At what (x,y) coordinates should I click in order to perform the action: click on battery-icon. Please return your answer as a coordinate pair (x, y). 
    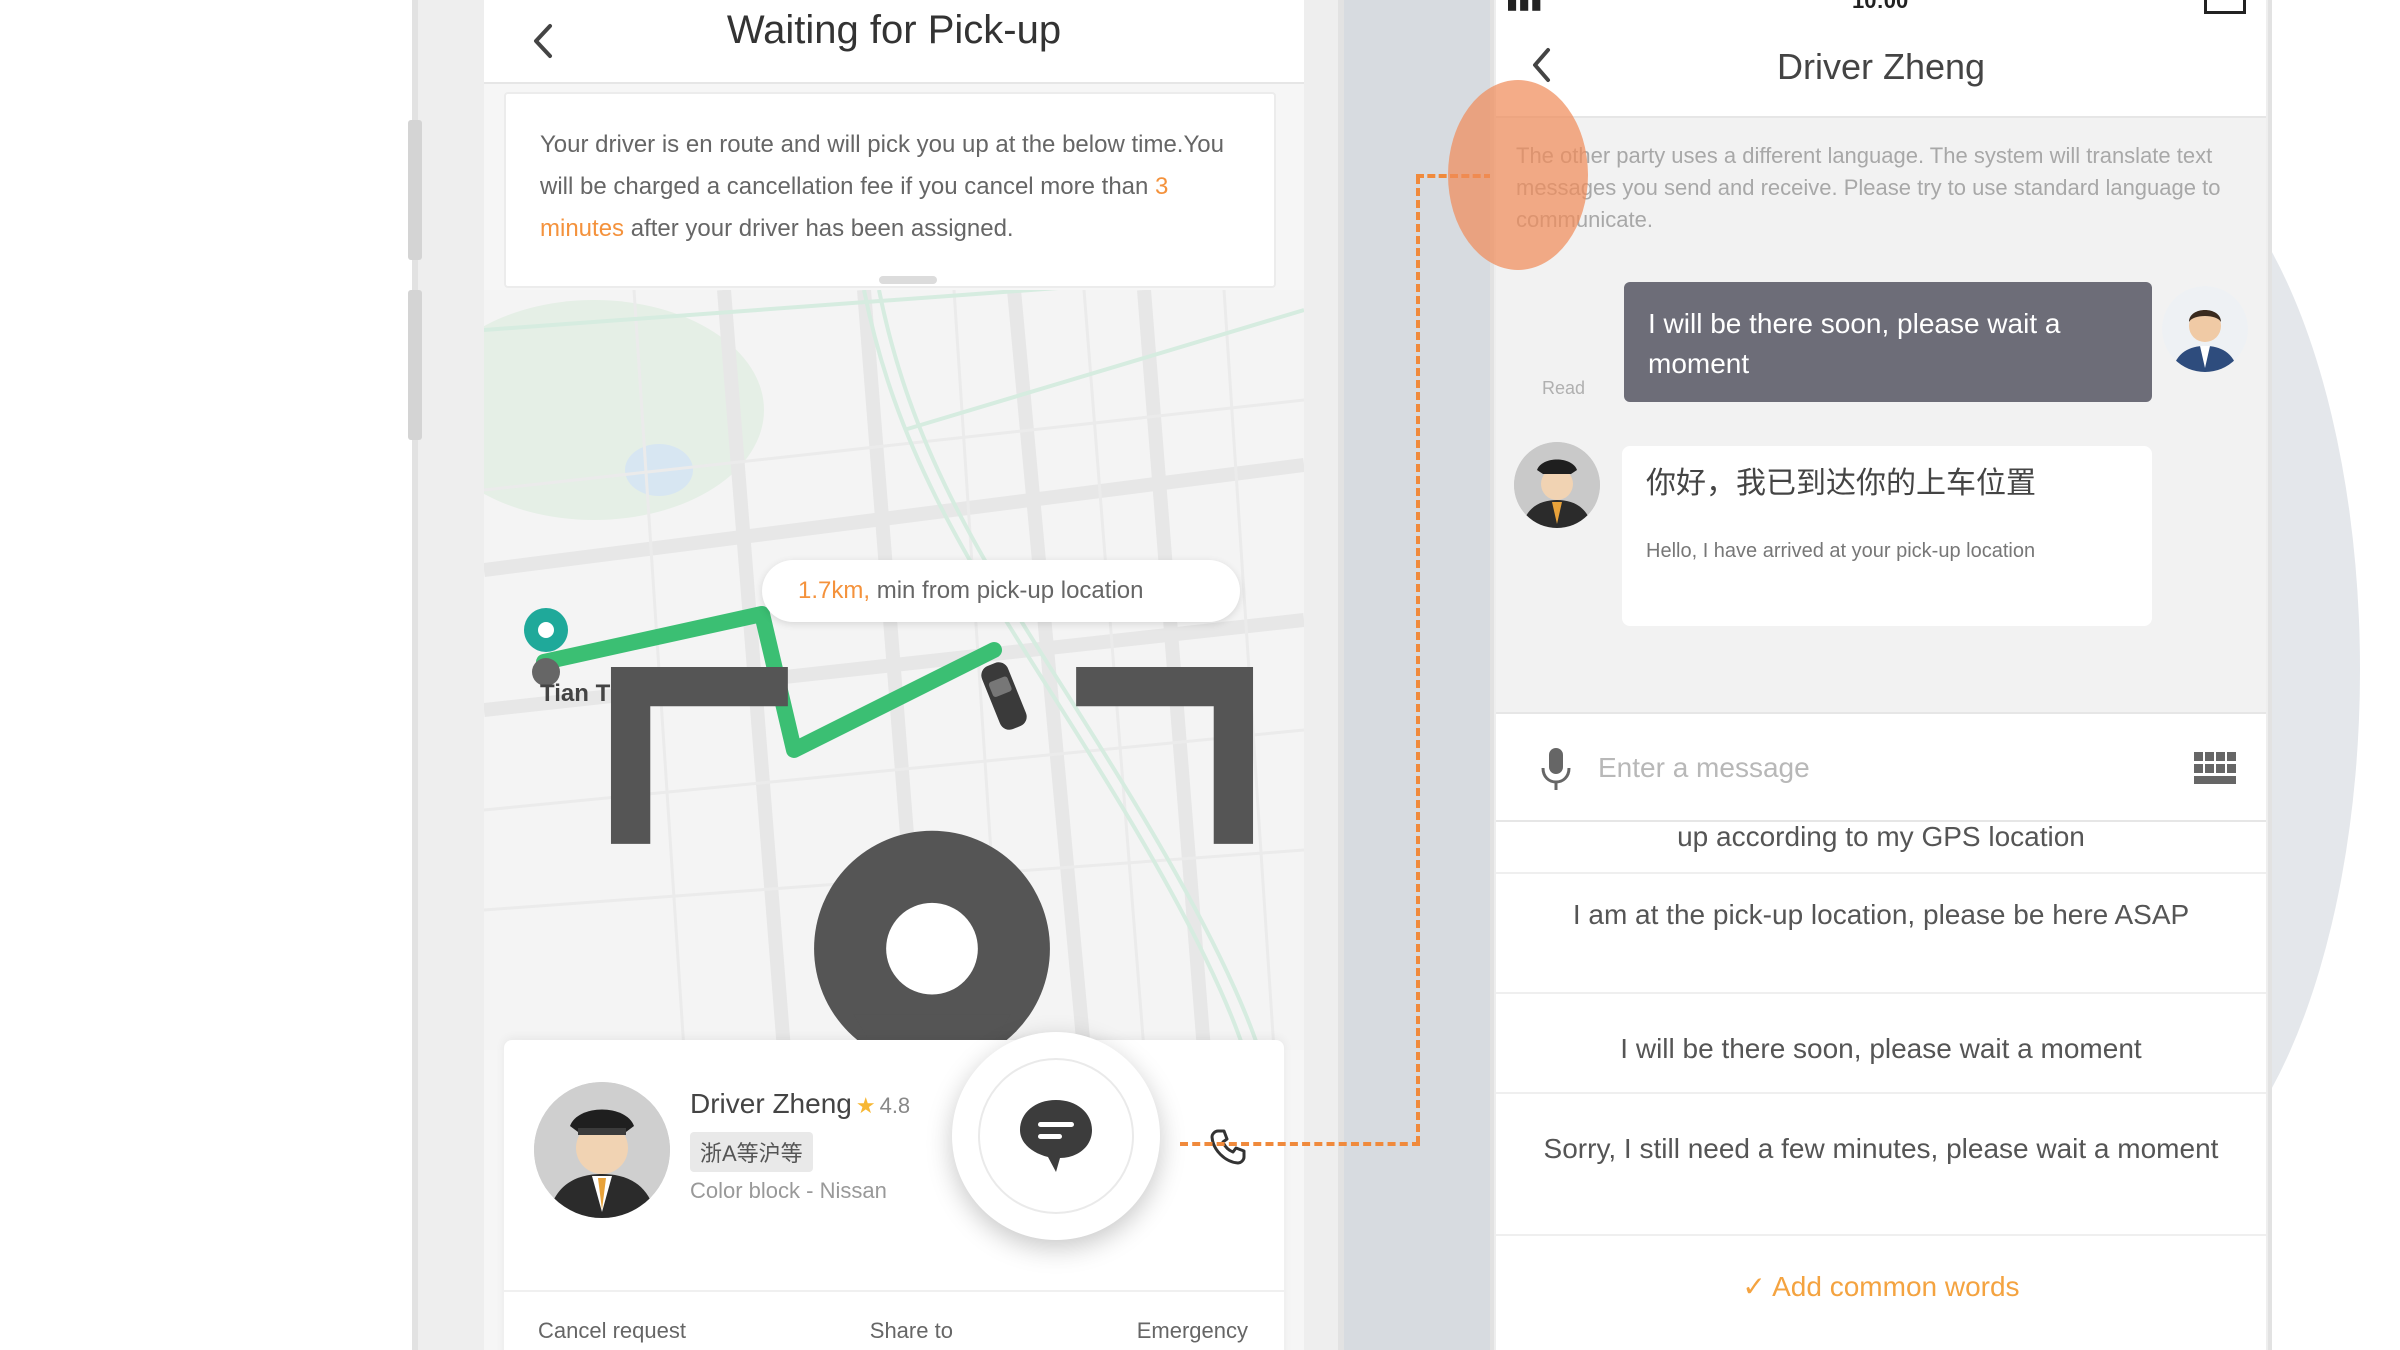
    Looking at the image, I should click on (2225, 7).